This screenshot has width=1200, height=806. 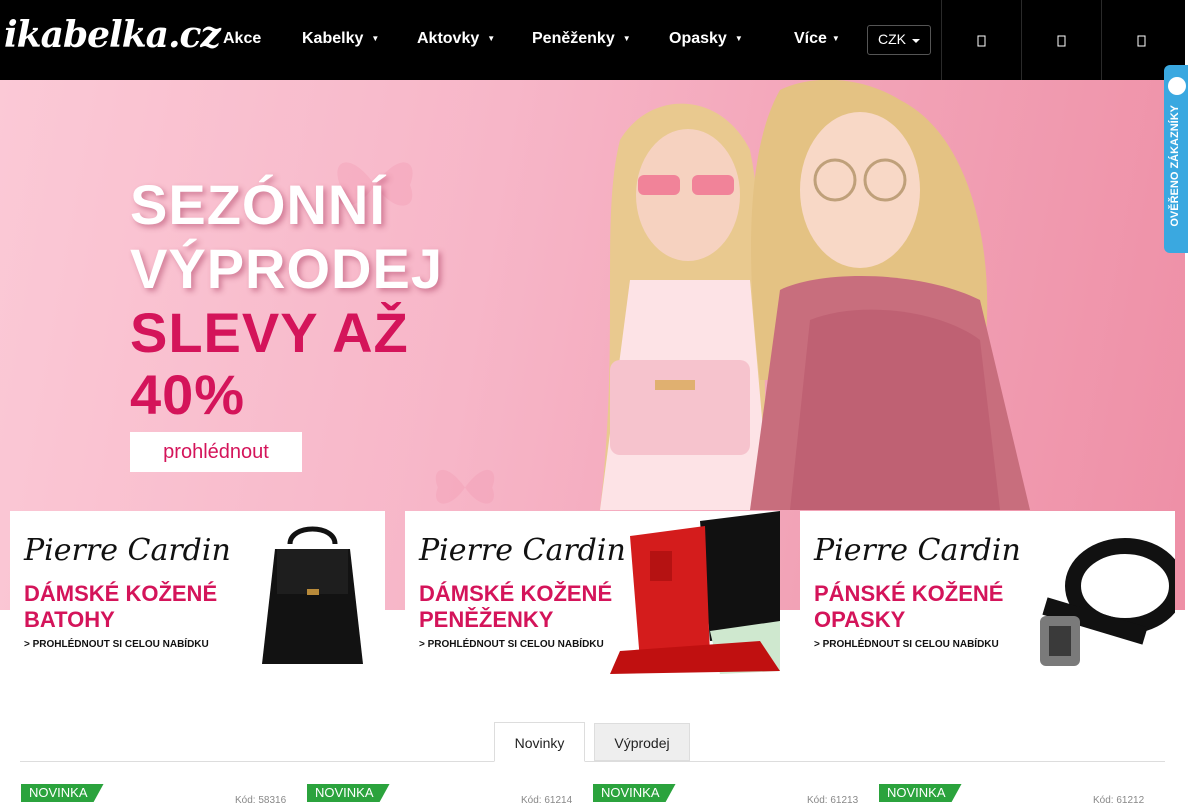 I want to click on hero-headline: VÝPRODEJ, so click(x=286, y=268).